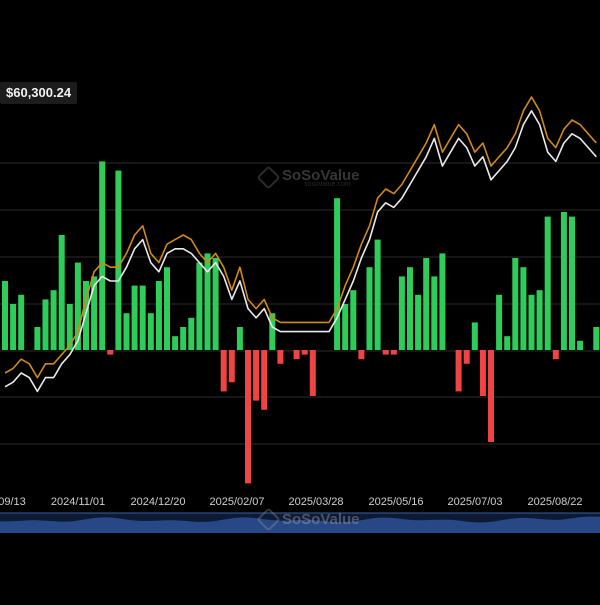  I want to click on watermark-sub: sosovalue.com, so click(327, 184).